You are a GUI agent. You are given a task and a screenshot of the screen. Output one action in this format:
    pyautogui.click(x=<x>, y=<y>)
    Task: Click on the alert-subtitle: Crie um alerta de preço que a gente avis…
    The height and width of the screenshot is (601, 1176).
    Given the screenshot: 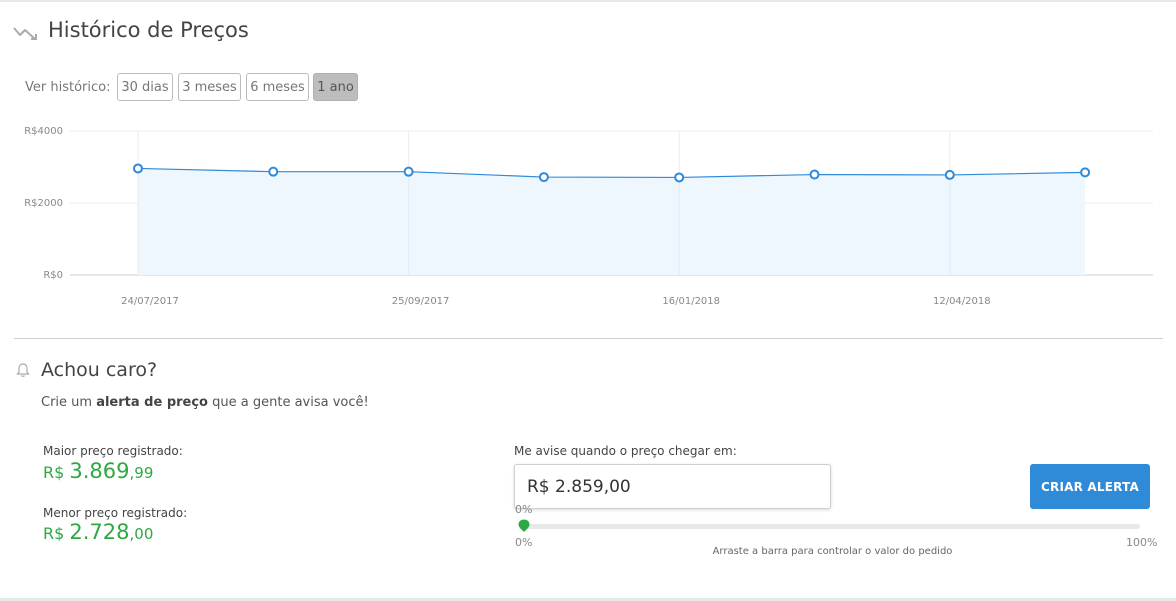 What is the action you would take?
    pyautogui.click(x=205, y=402)
    